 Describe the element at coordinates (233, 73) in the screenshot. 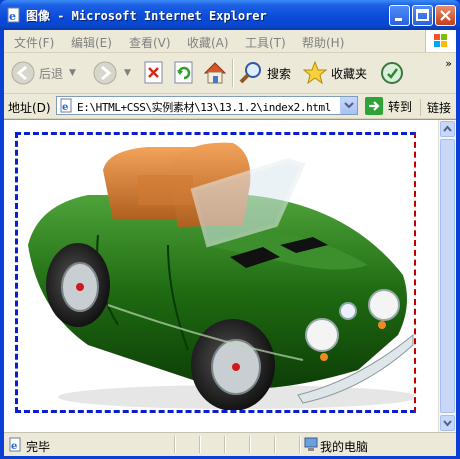

I see `toolbar-separator` at that location.